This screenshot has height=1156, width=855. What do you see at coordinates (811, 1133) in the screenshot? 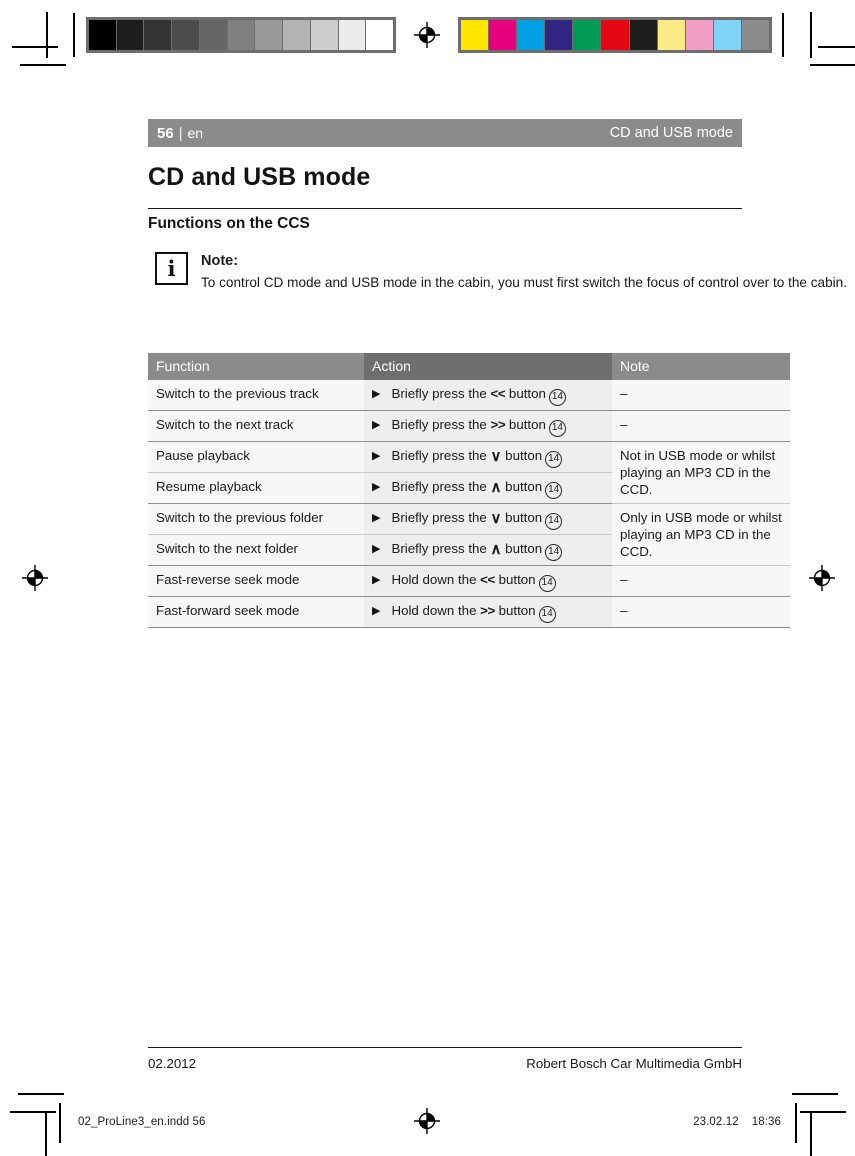
I see `crop-mark-bottom-right-vertical` at bounding box center [811, 1133].